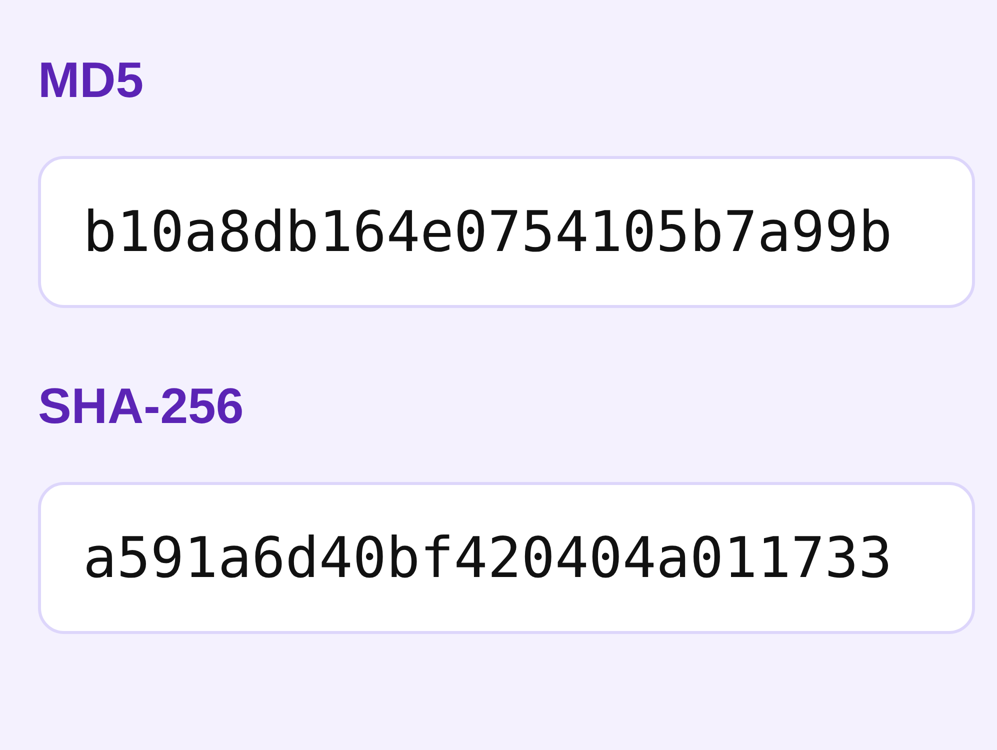 This screenshot has width=997, height=750. Describe the element at coordinates (91, 80) in the screenshot. I see `hash-label: MD5` at that location.